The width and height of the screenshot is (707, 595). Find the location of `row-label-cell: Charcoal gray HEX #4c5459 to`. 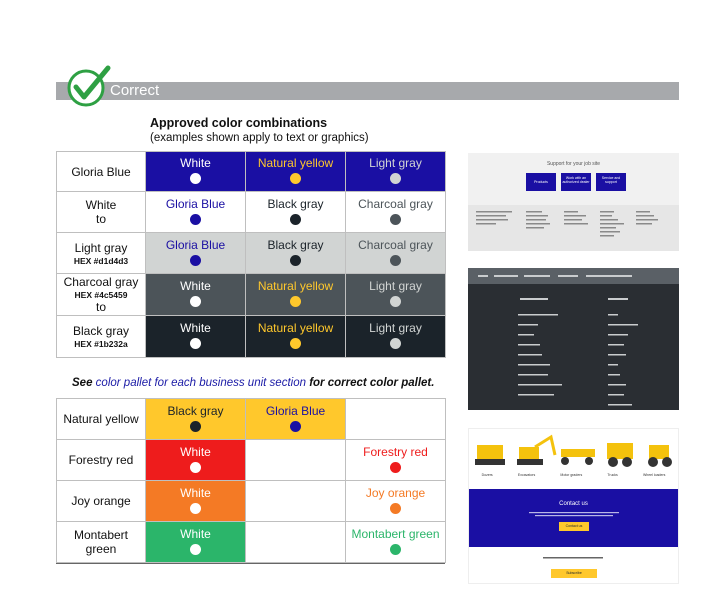

row-label-cell: Charcoal gray HEX #4c5459 to is located at coordinates (101, 294).